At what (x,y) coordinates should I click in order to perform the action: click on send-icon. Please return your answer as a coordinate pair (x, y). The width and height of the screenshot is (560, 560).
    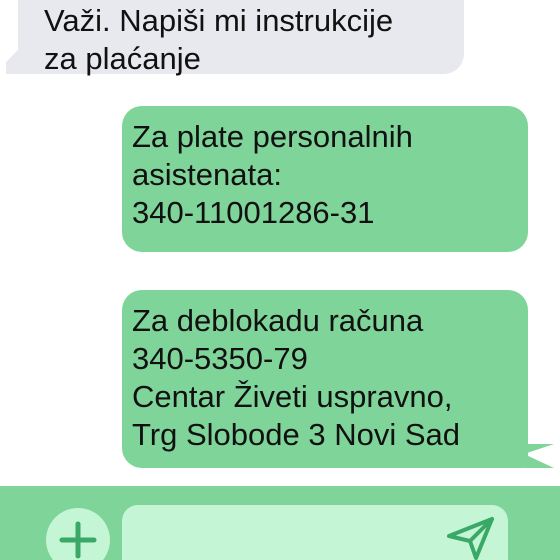
    Looking at the image, I should click on (470, 538).